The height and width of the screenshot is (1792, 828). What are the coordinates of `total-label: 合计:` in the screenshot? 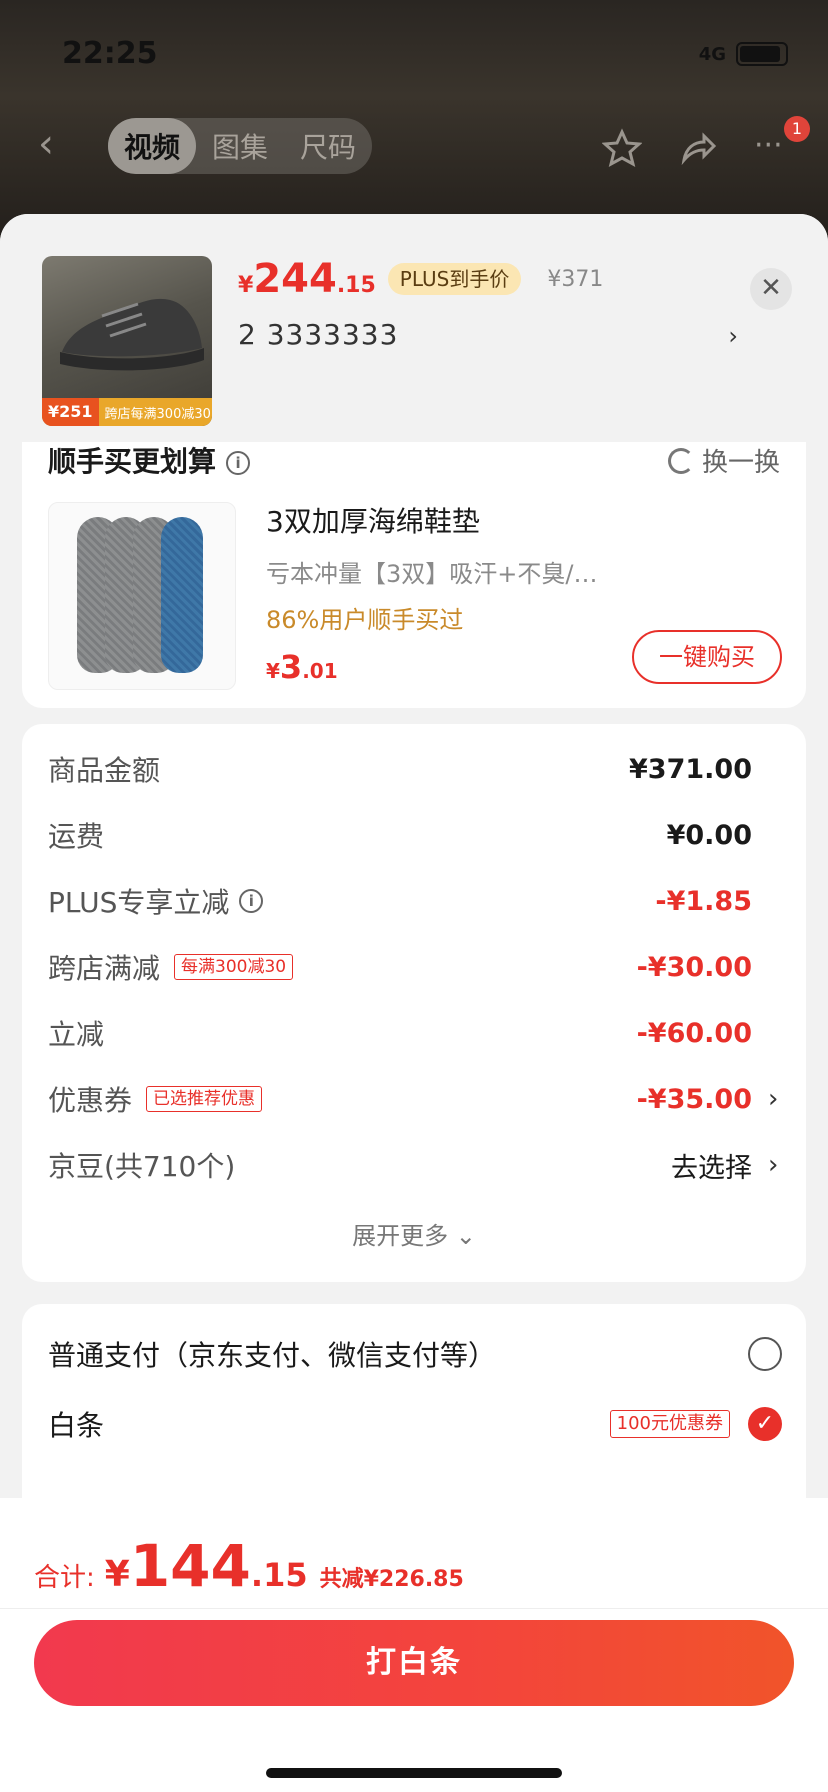 It's located at (64, 1578).